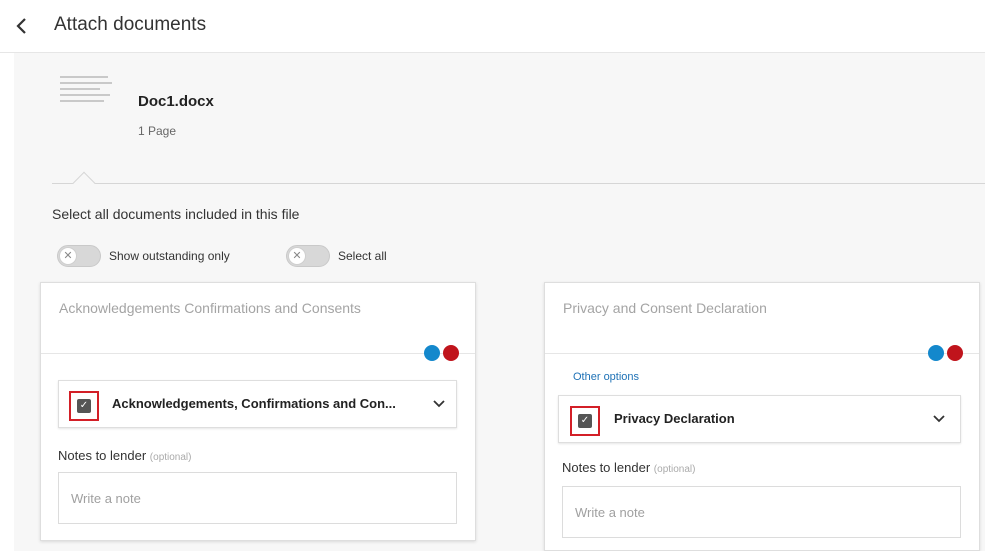 Image resolution: width=985 pixels, height=551 pixels. Describe the element at coordinates (762, 318) in the screenshot. I see `card-header: Privacy and Consent Declaration` at that location.